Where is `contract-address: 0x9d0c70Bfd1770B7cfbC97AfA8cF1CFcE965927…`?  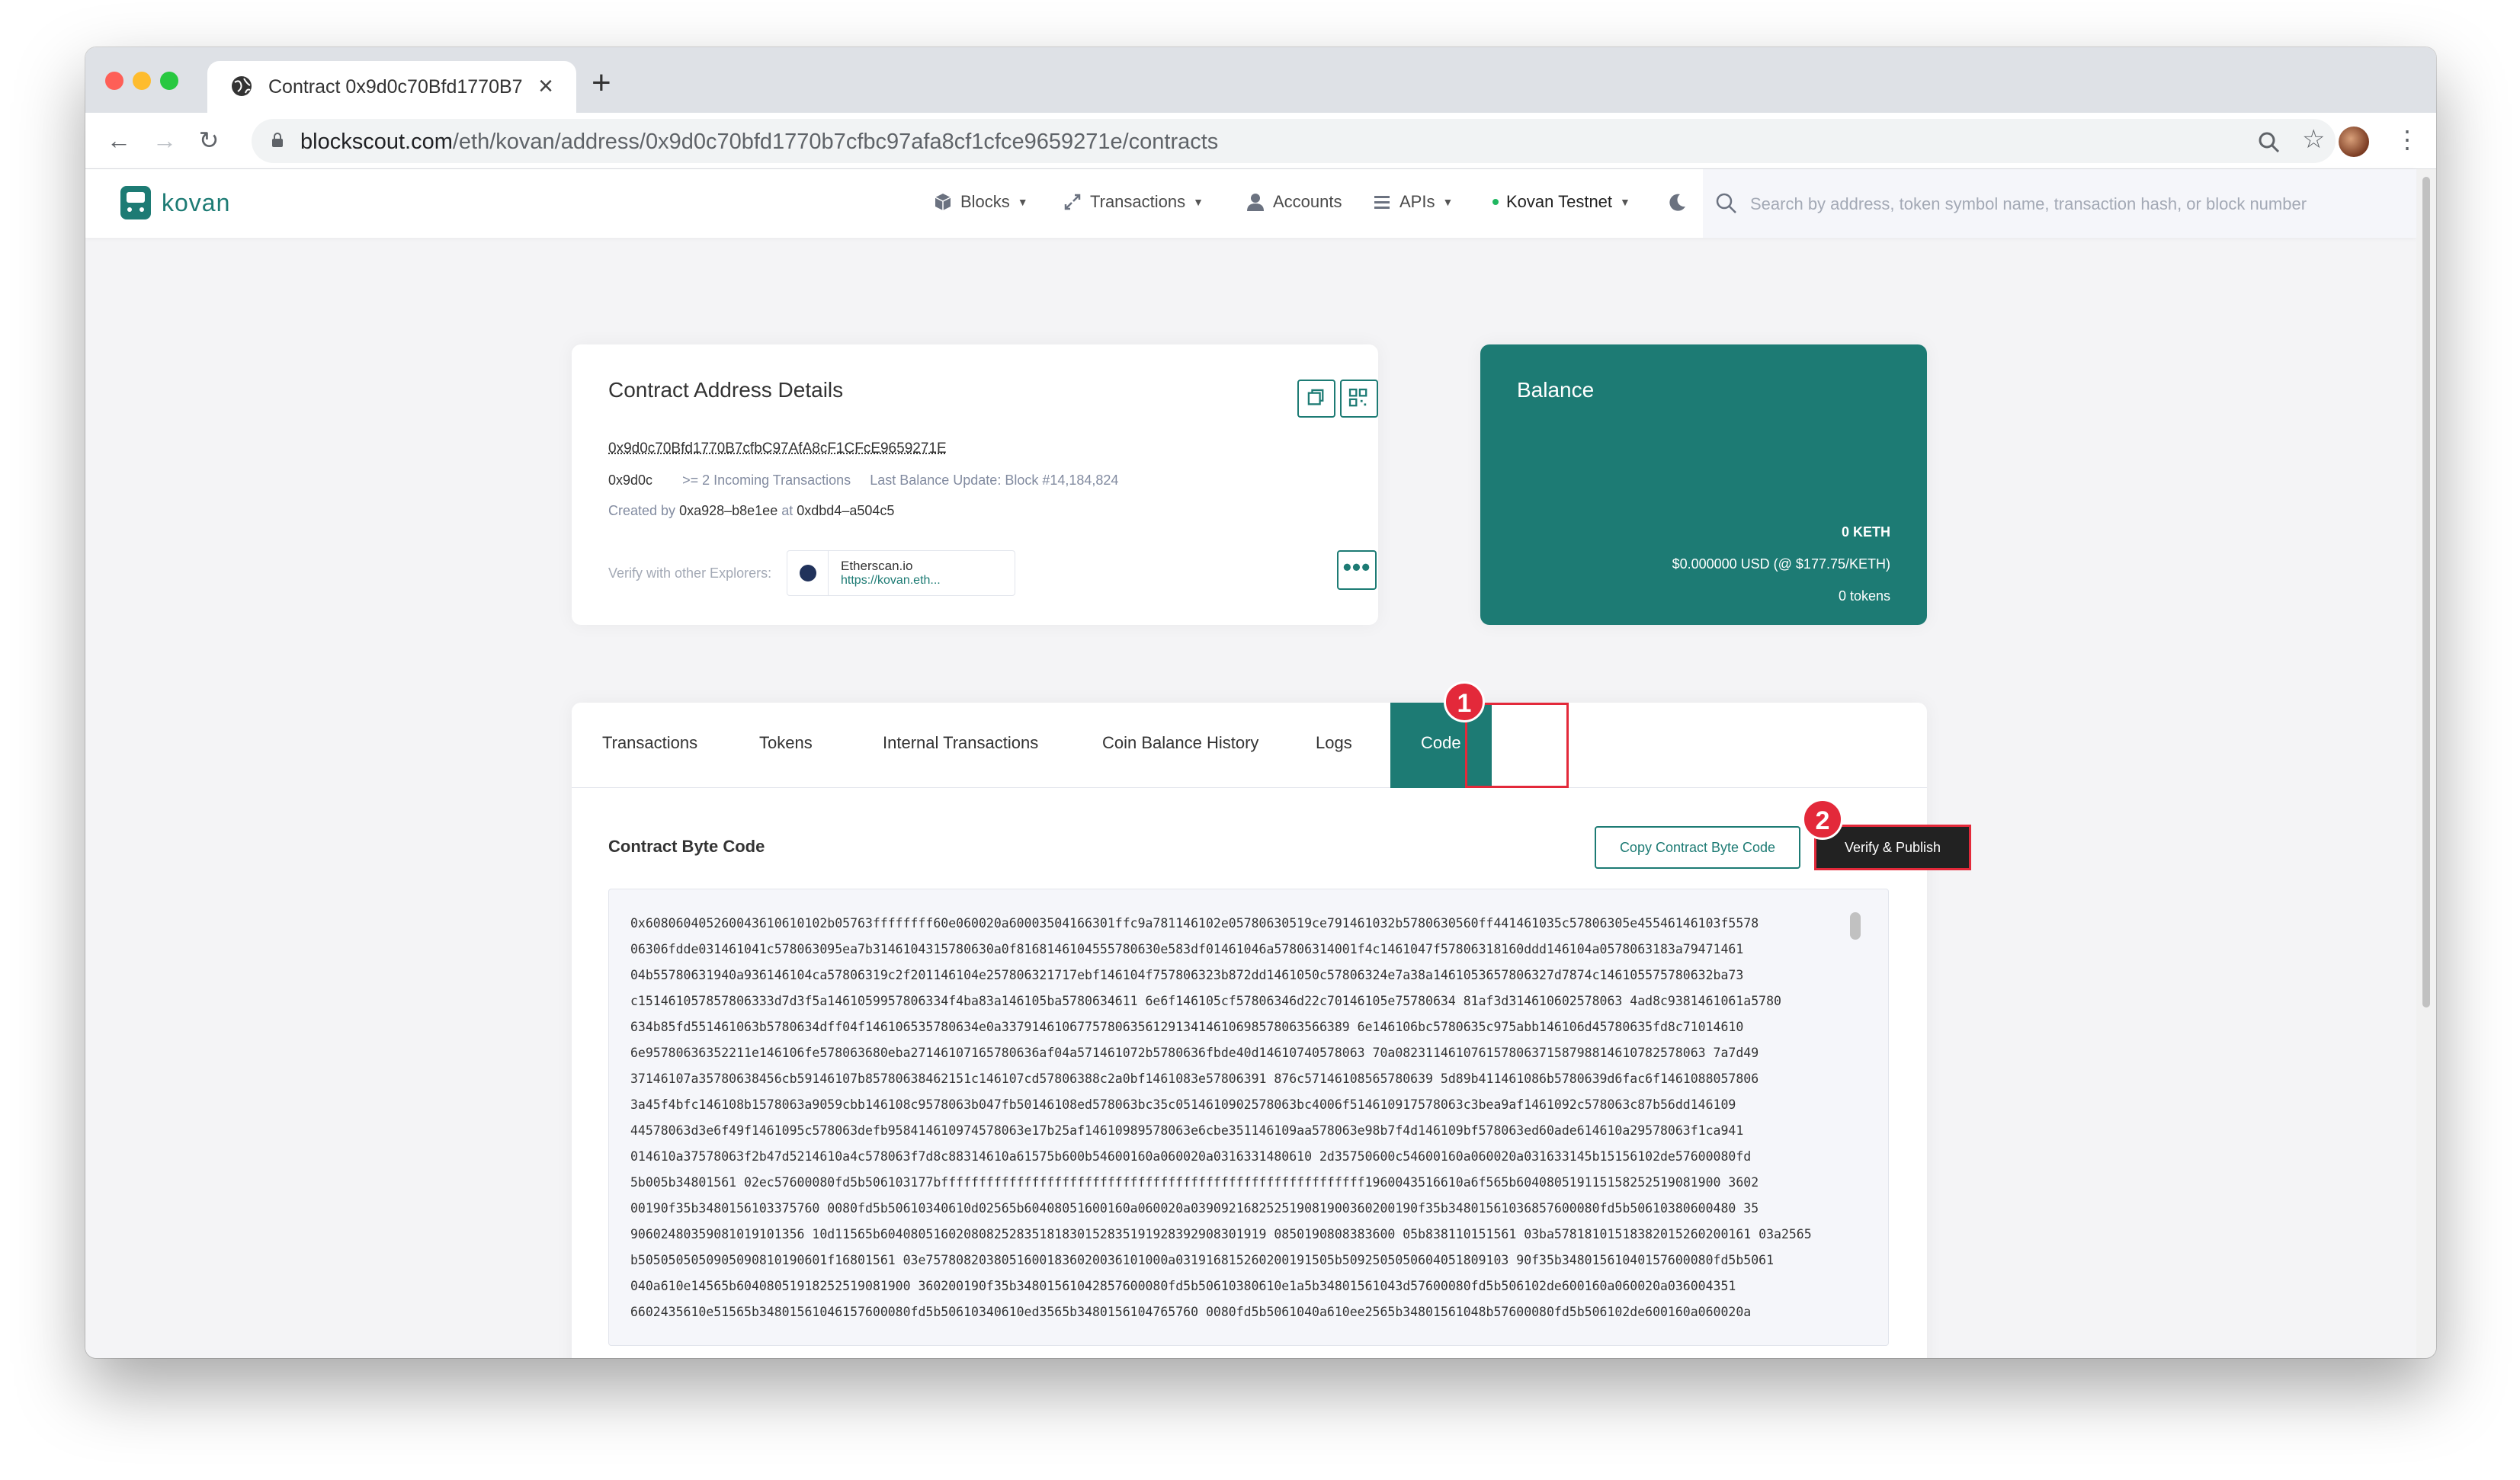
contract-address: 0x9d0c70Bfd1770B7cfbC97AfA8cF1CFcE965927… is located at coordinates (777, 449).